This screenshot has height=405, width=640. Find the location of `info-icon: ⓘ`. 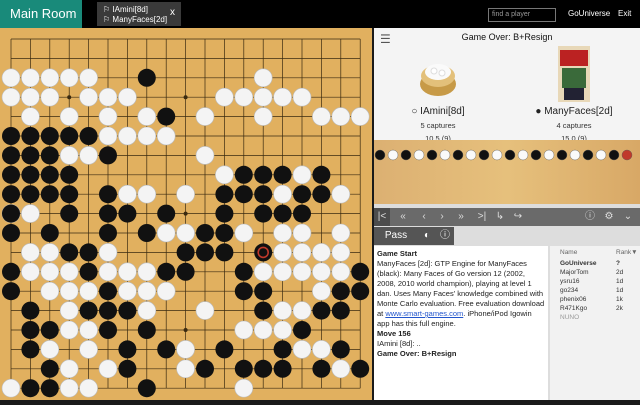

info-icon: ⓘ is located at coordinates (445, 236).